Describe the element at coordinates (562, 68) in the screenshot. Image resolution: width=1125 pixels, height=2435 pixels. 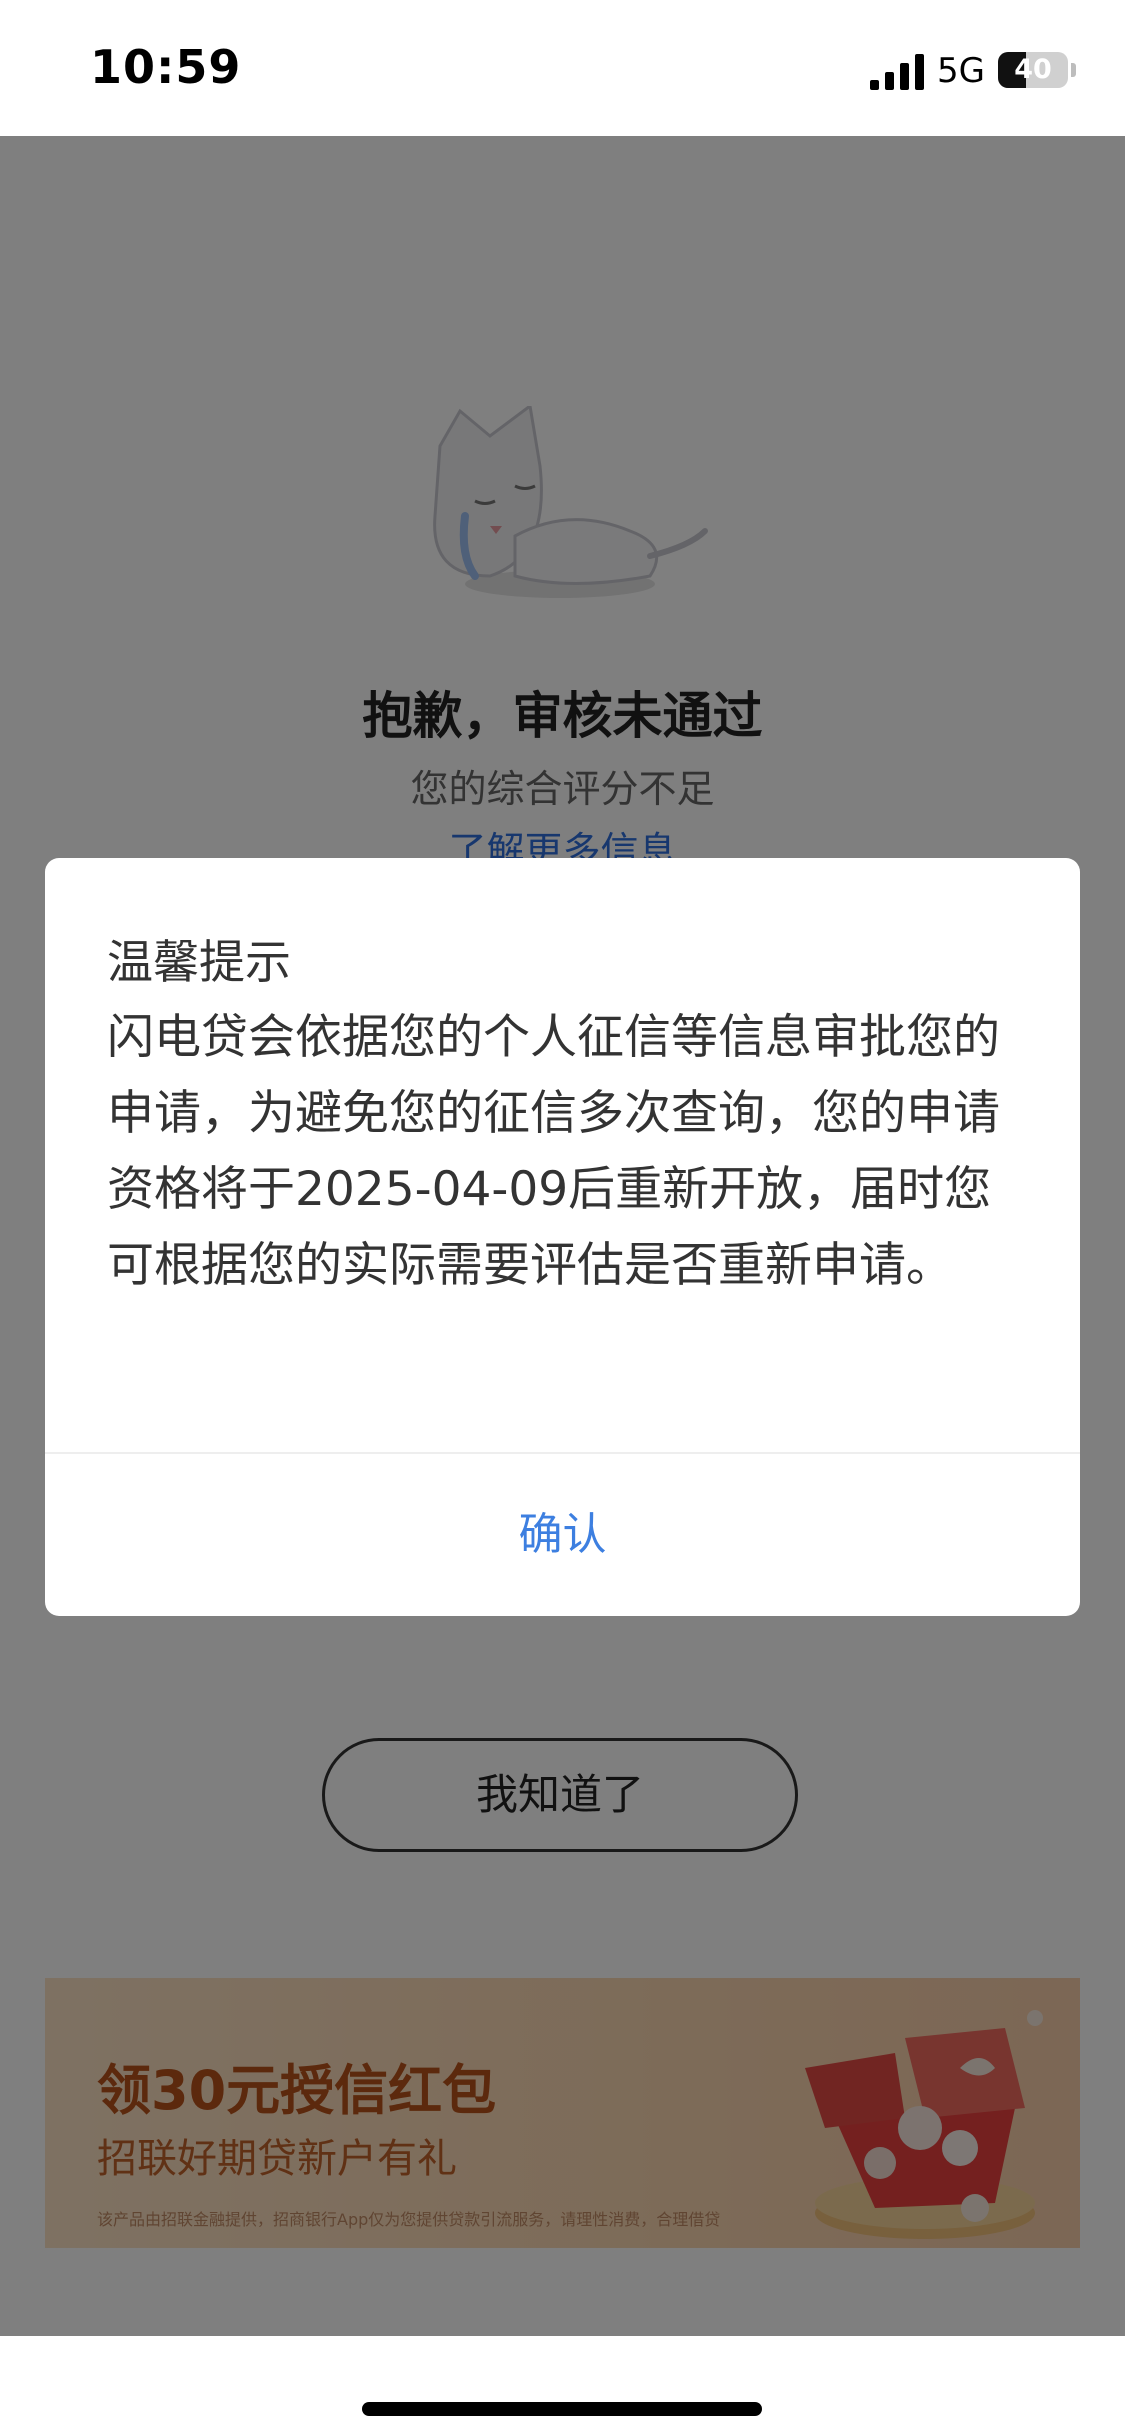
I see `status-bar: 10:59 5G 40` at that location.